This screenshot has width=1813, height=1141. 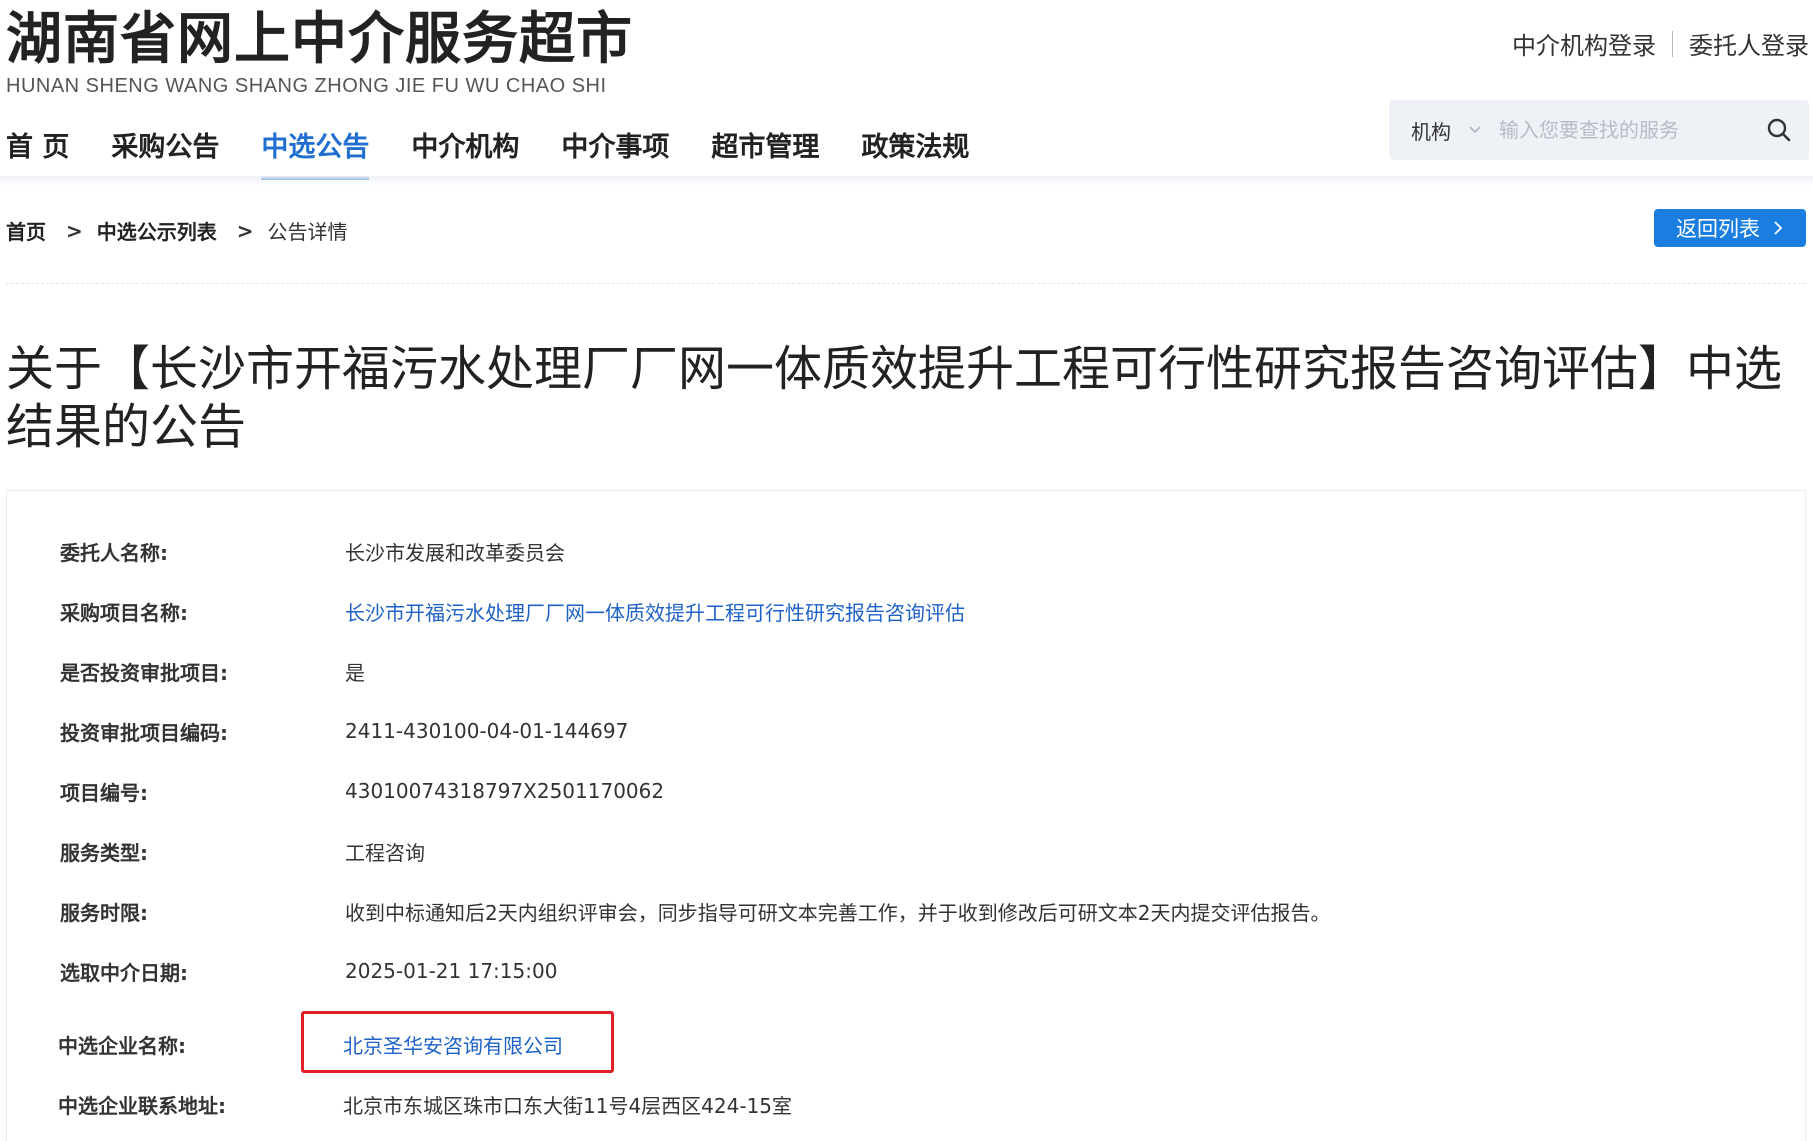 I want to click on header-shadow, so click(x=906, y=181).